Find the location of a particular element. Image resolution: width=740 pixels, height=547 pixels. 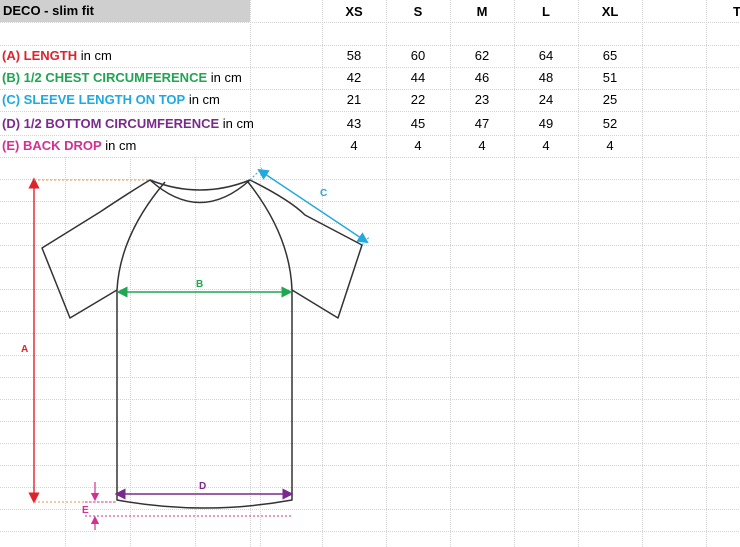

row-unit-bottom: in cm is located at coordinates (236, 123).